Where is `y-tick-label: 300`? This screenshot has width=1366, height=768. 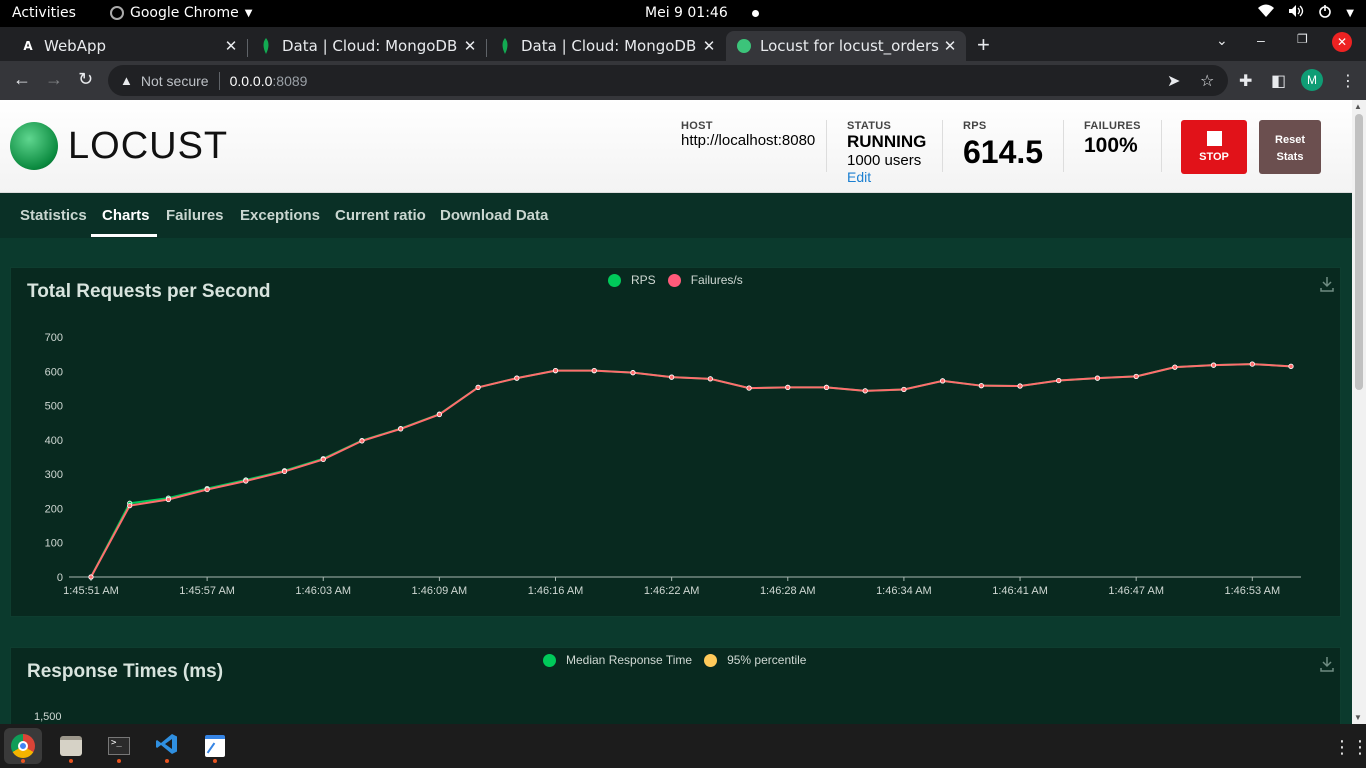
y-tick-label: 300 is located at coordinates (54, 475).